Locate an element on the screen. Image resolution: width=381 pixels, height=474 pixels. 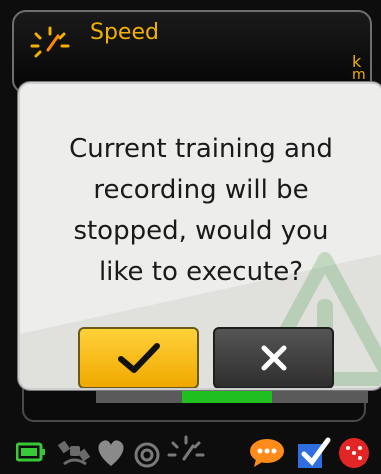
close-x-icon is located at coordinates (273, 358).